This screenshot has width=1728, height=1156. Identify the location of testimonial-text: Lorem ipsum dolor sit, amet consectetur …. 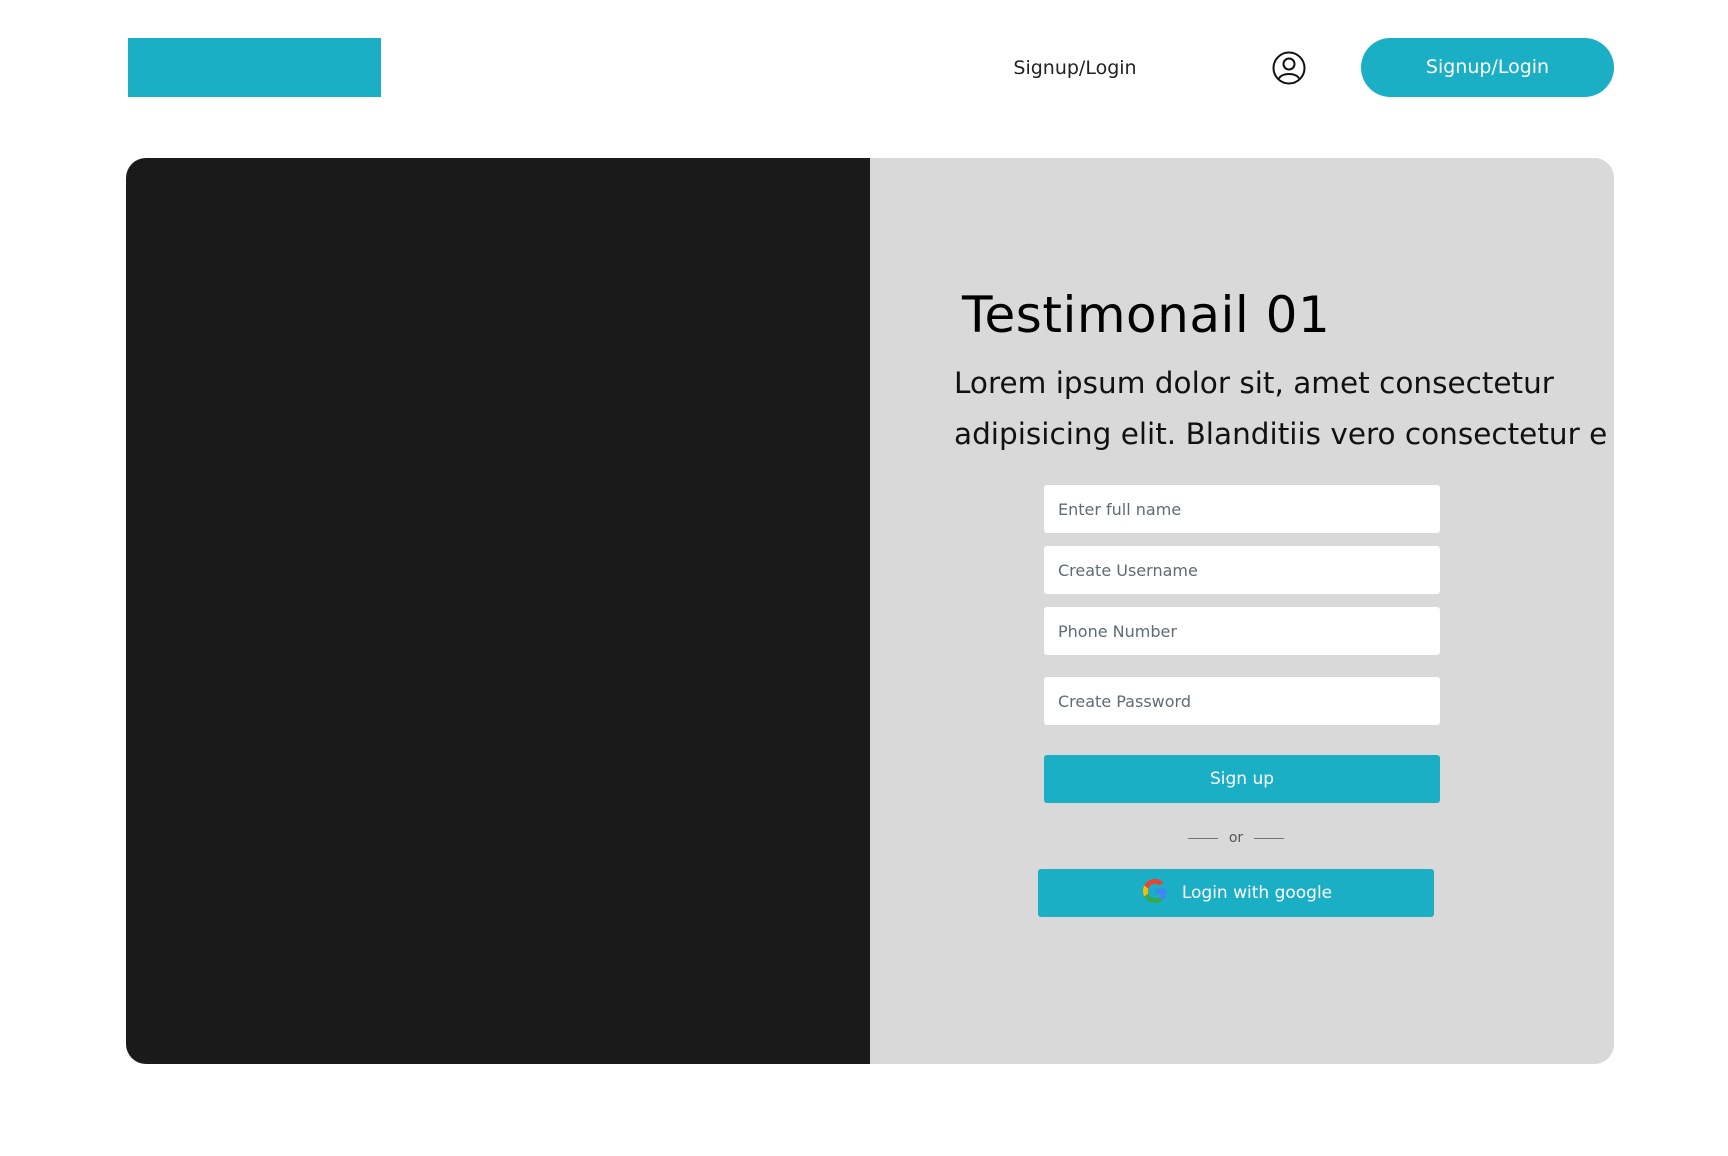
(1281, 409).